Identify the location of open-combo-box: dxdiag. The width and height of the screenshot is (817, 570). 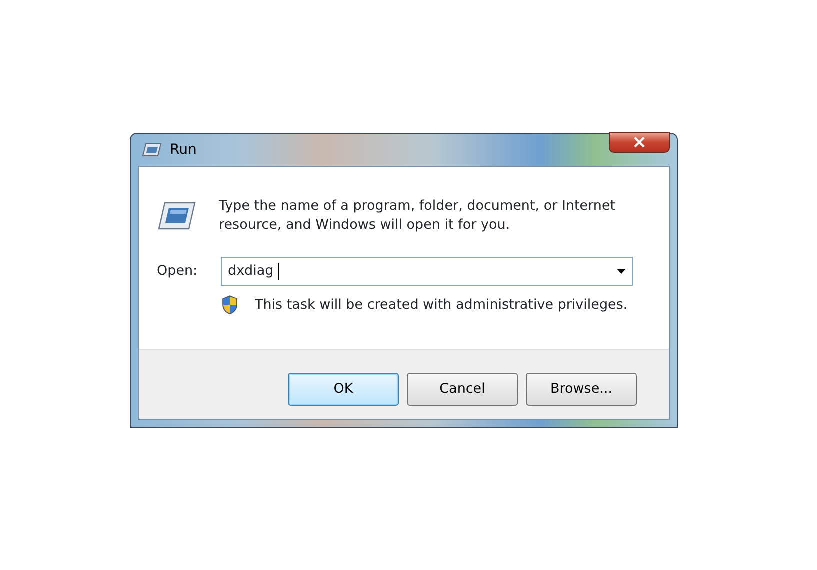
(427, 271).